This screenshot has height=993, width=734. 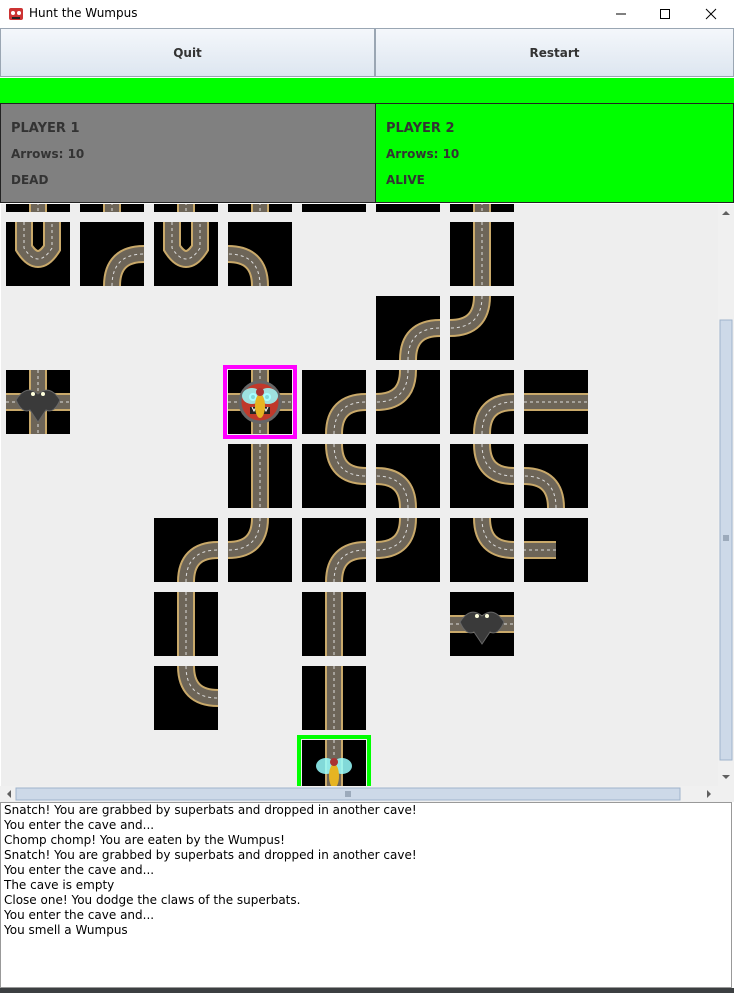 What do you see at coordinates (726, 777) in the screenshot?
I see `scroll-down-icon` at bounding box center [726, 777].